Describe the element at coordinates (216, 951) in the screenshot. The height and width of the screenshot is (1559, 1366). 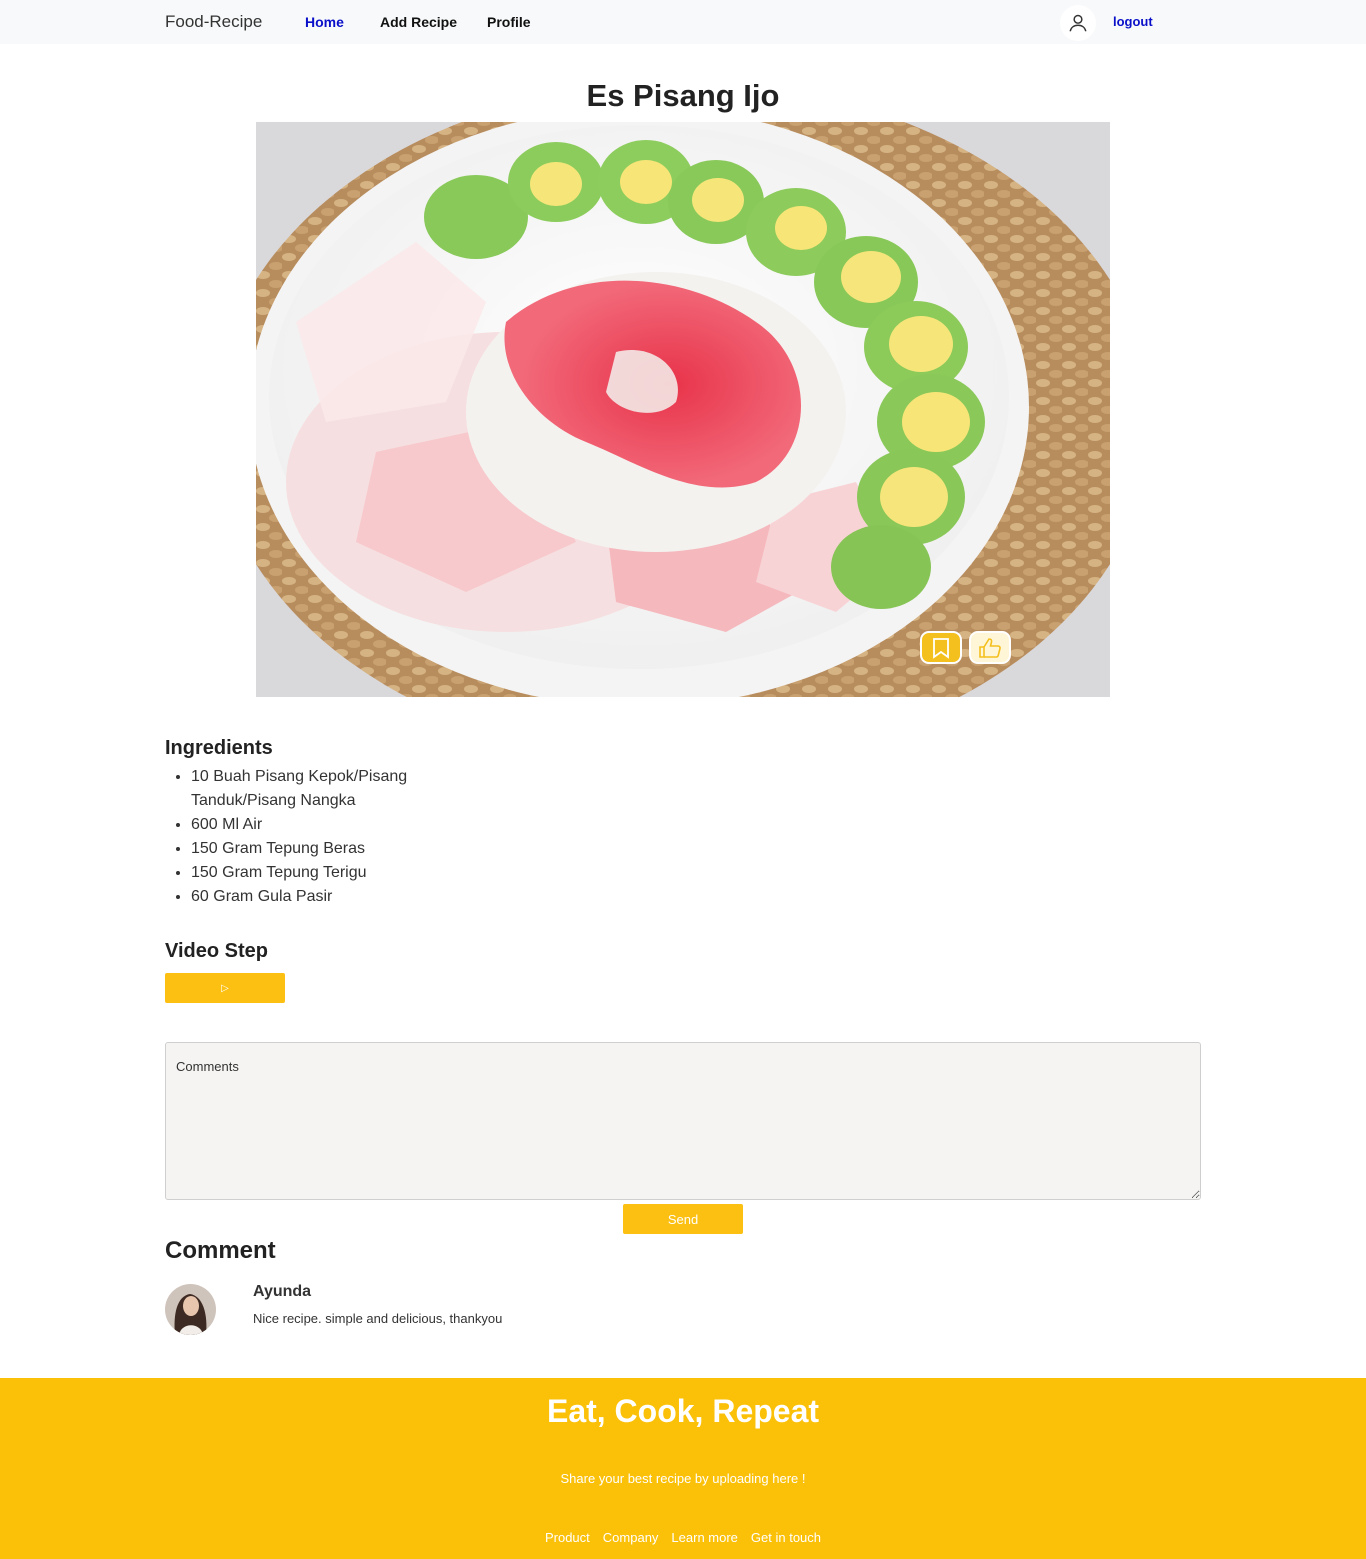
I see `video-step-heading: Video Step` at that location.